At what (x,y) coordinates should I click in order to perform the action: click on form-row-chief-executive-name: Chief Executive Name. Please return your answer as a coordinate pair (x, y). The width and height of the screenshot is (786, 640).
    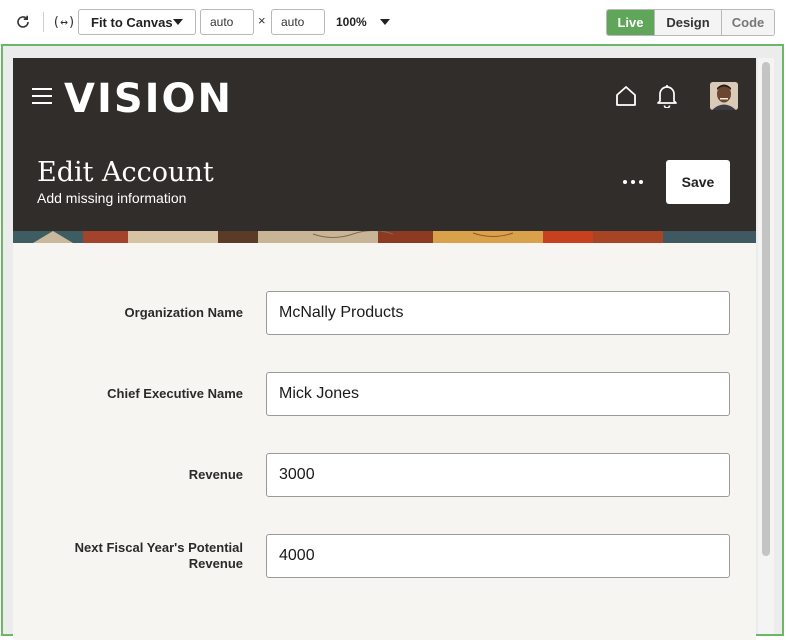
    Looking at the image, I should click on (384, 394).